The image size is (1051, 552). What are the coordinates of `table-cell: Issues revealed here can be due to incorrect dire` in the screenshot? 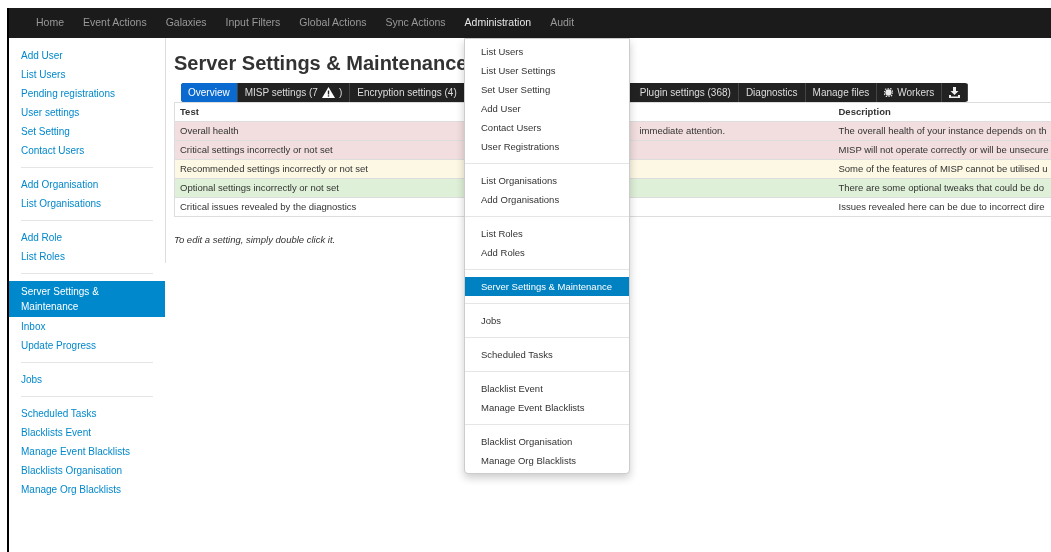 It's located at (943, 207).